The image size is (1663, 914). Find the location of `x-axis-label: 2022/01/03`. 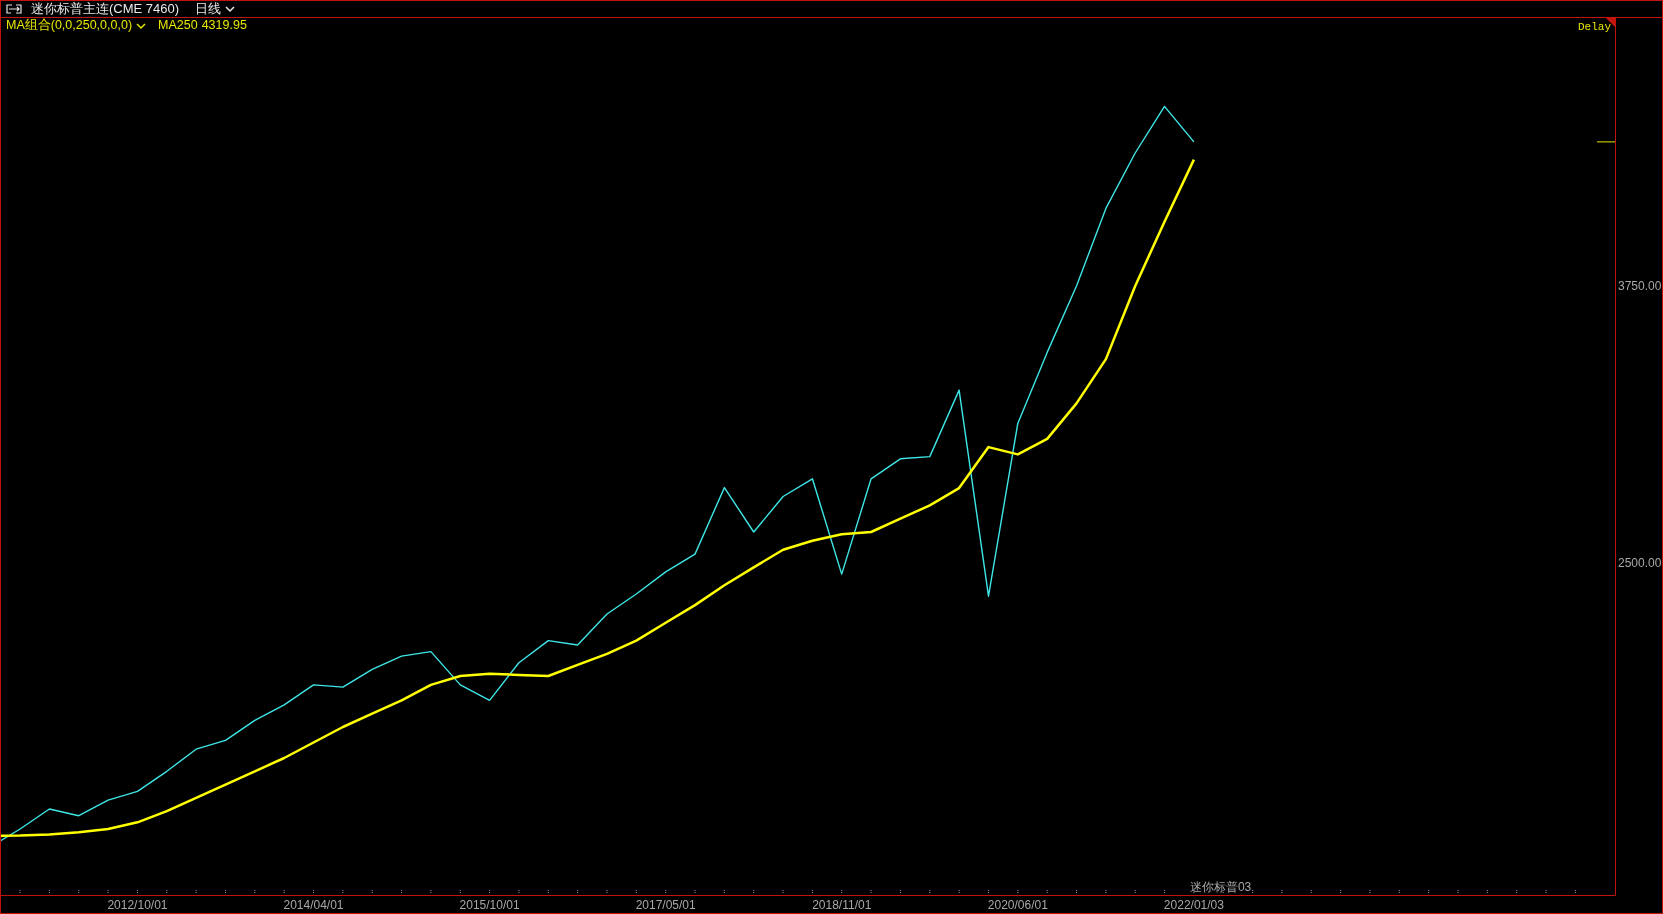

x-axis-label: 2022/01/03 is located at coordinates (1193, 905).